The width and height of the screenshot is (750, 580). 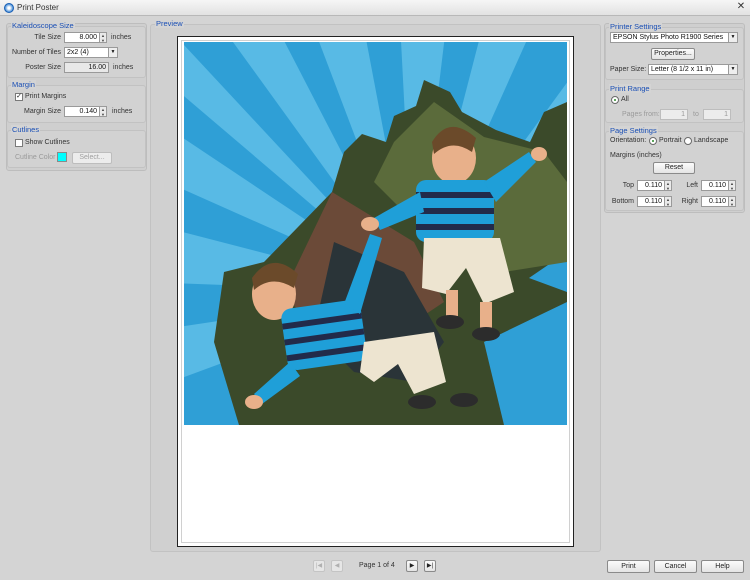 I want to click on paper-size-label: Paper Size:, so click(x=628, y=69).